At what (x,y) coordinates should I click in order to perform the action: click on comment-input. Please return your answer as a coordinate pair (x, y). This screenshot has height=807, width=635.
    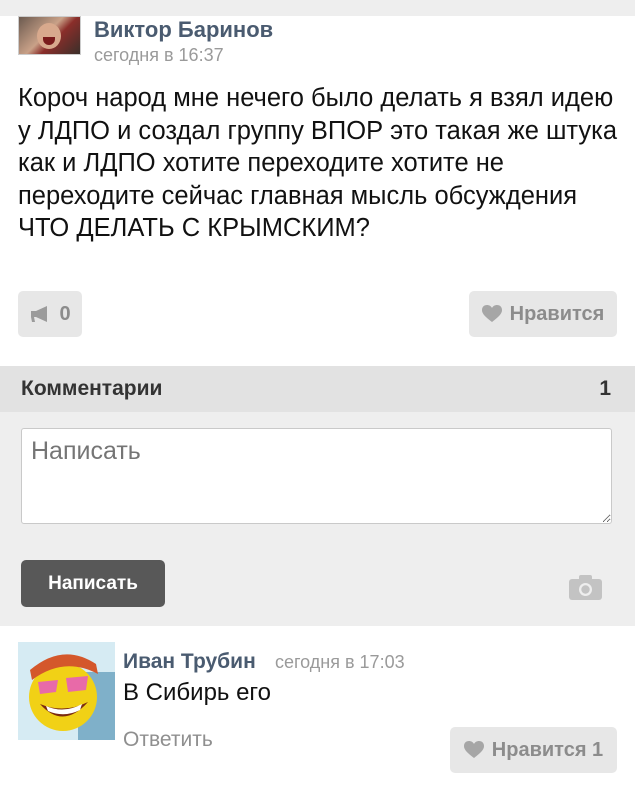
    Looking at the image, I should click on (316, 476).